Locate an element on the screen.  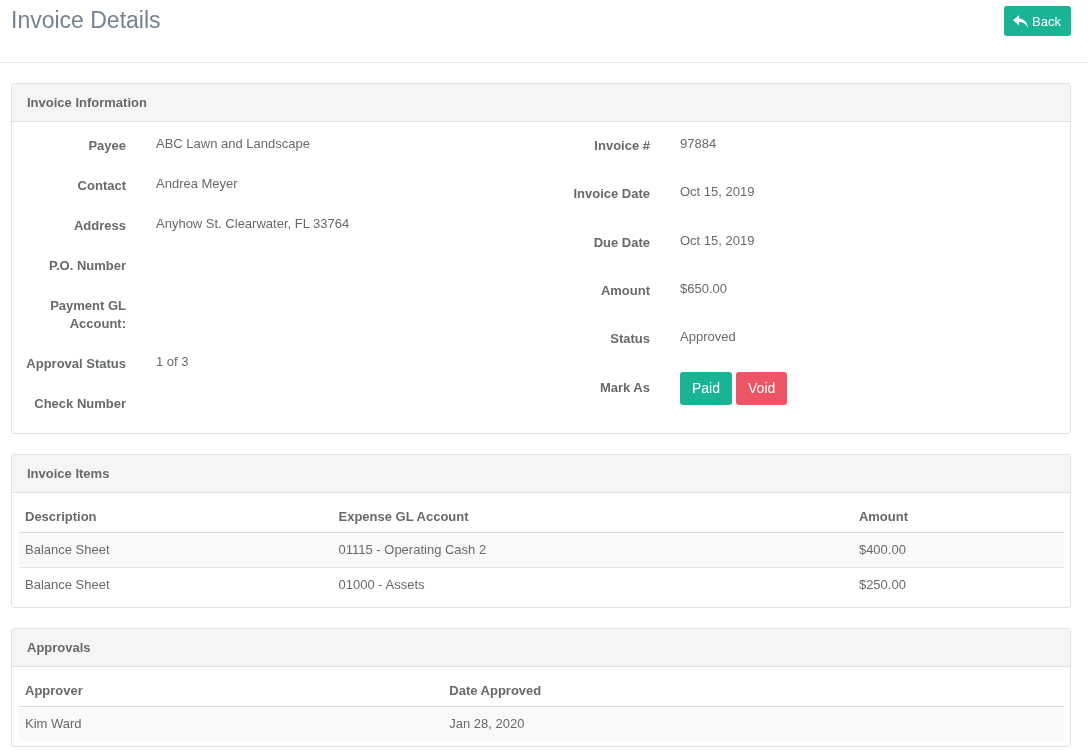
field-value: ABC Lawn and Landscape is located at coordinates (233, 144).